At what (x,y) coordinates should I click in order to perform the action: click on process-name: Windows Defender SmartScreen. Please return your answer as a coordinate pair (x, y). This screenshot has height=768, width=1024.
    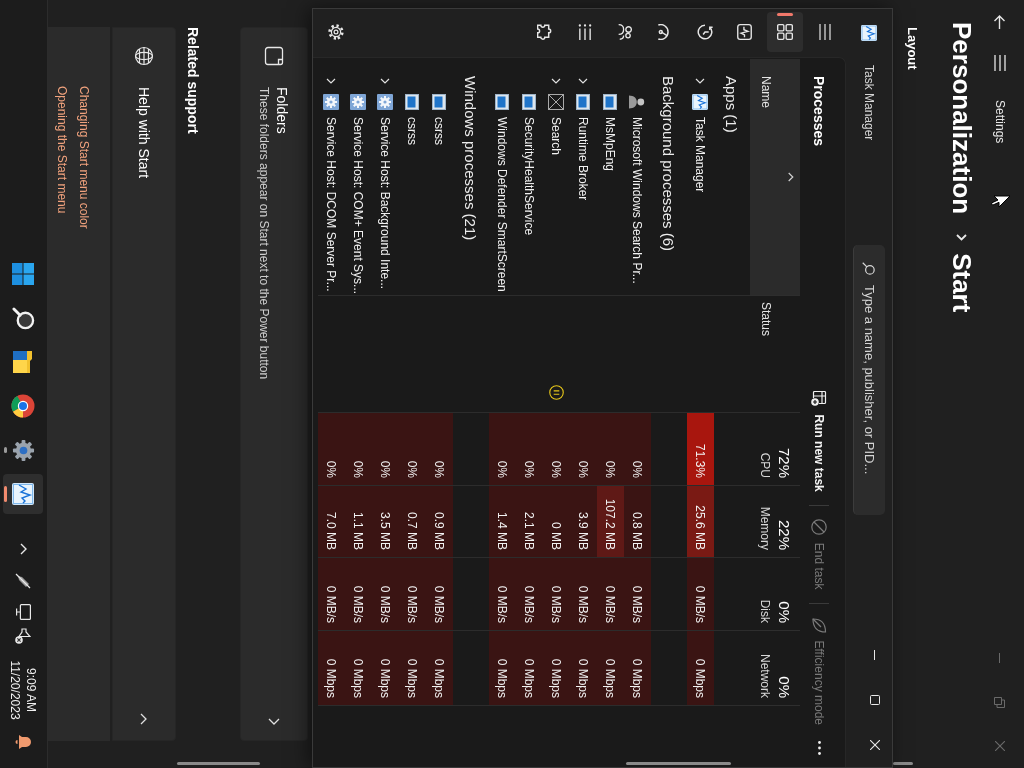
    Looking at the image, I should click on (502, 204).